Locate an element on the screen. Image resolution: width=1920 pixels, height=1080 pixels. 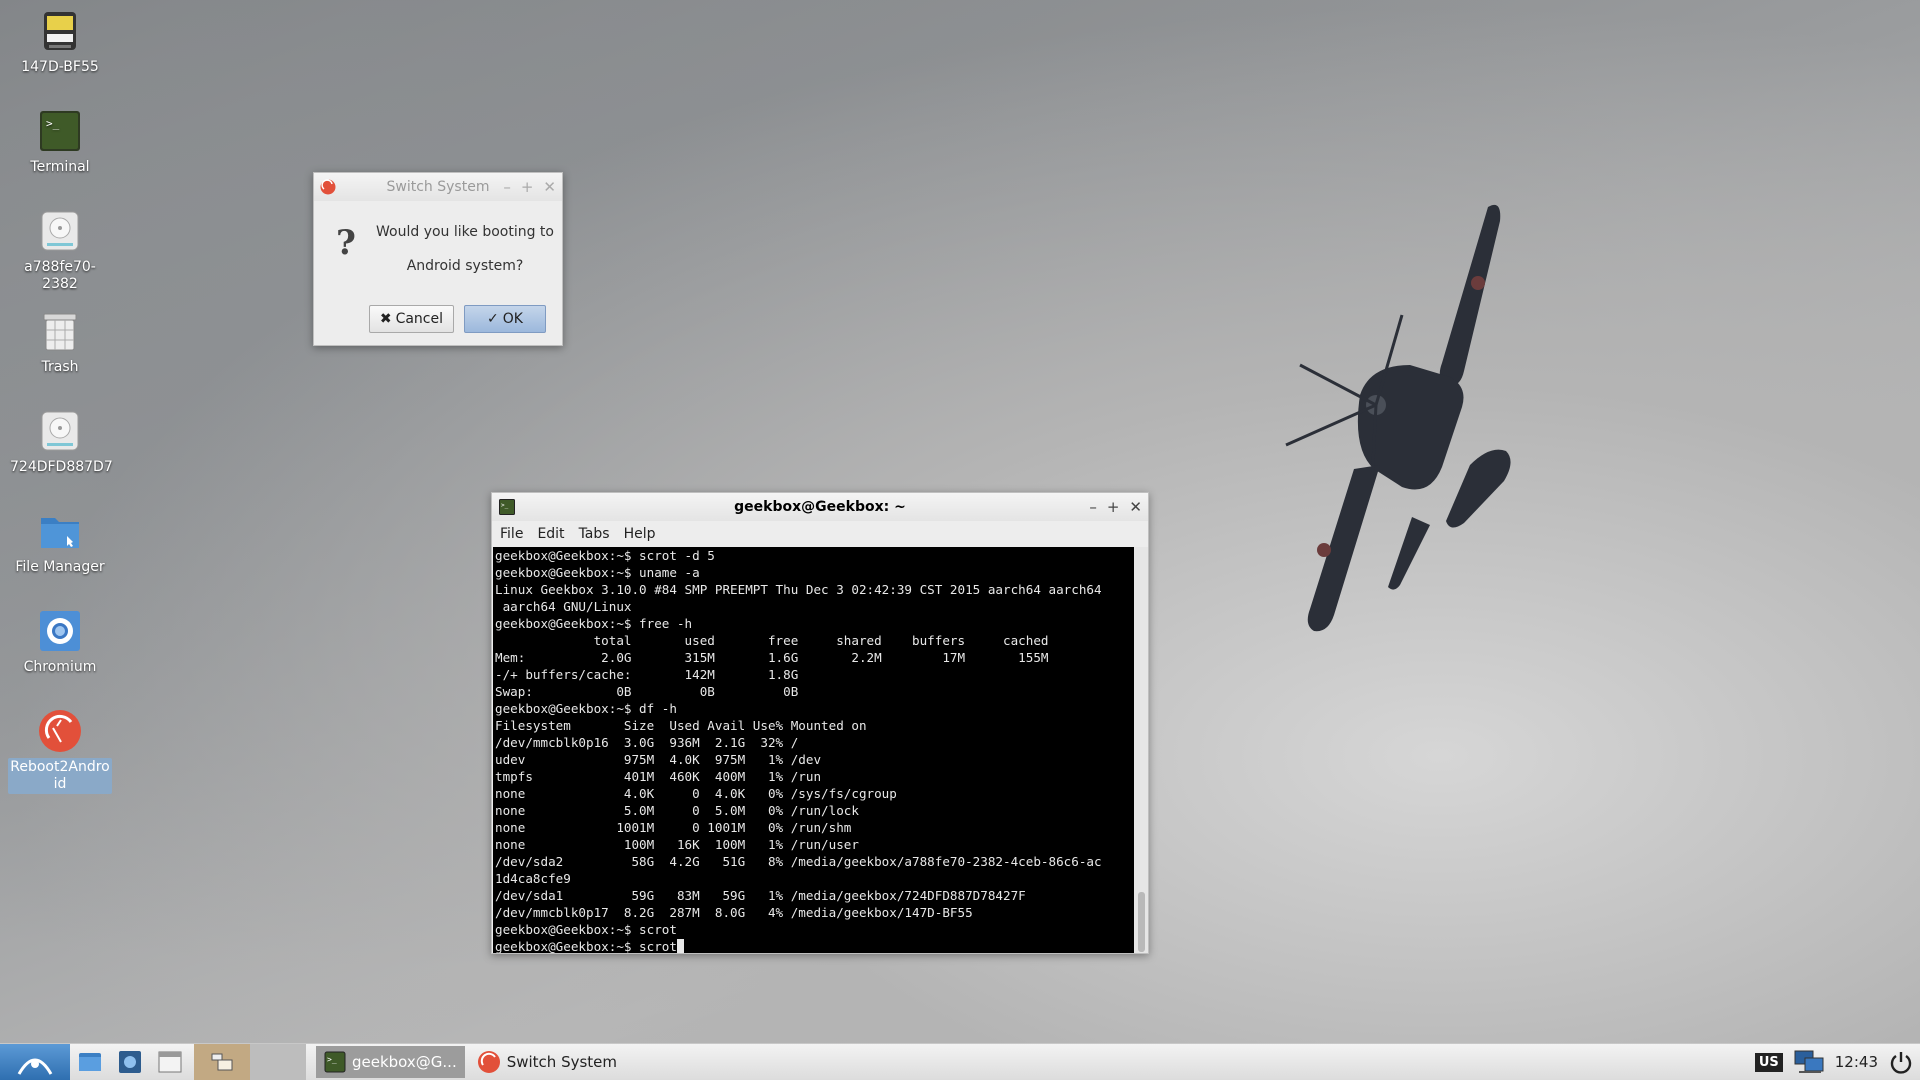
menu-edit: Edit is located at coordinates (550, 534).